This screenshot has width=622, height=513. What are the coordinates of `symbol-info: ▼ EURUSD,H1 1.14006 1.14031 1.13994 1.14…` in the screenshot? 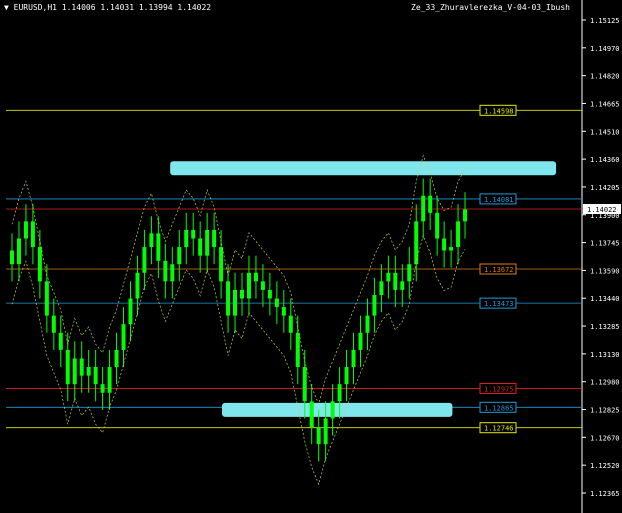 It's located at (108, 7).